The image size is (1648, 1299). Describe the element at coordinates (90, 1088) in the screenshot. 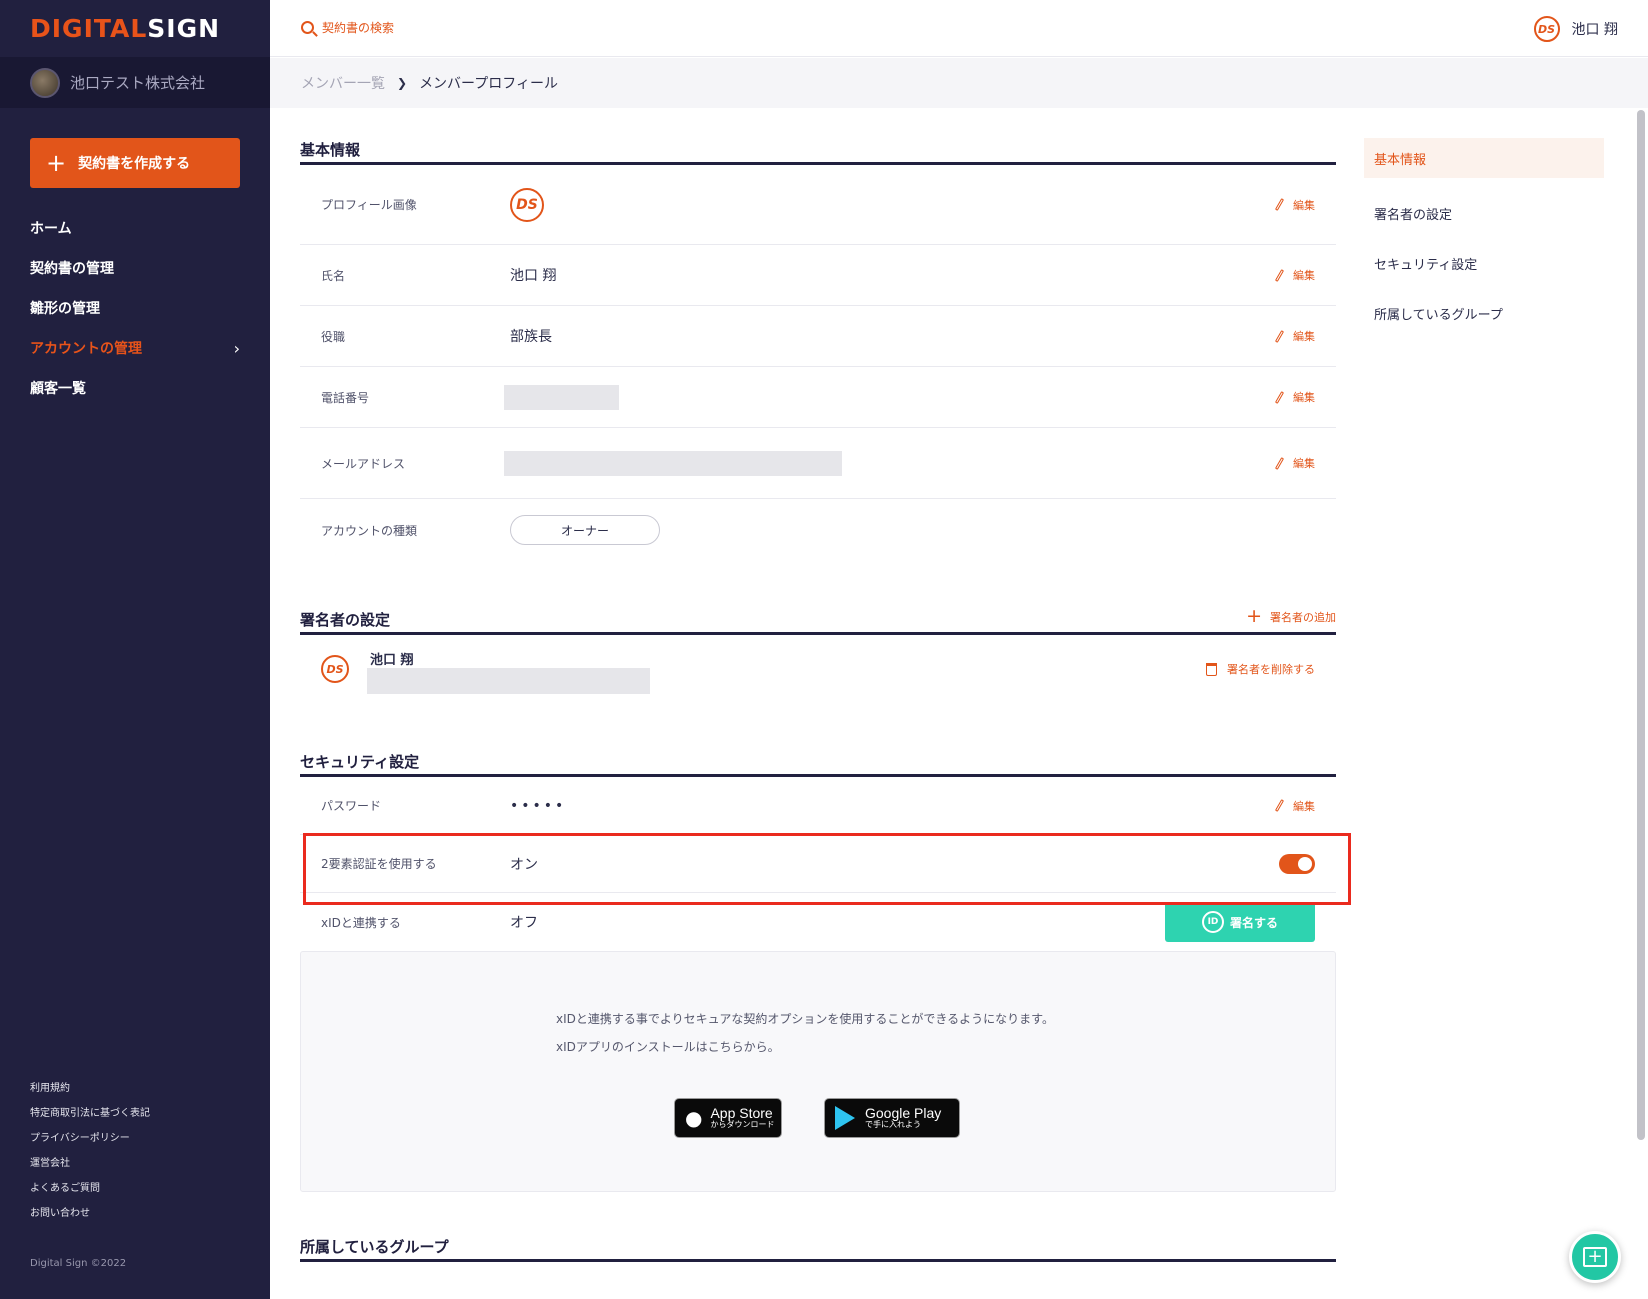

I see `footer-link-terms: 利用規約` at that location.